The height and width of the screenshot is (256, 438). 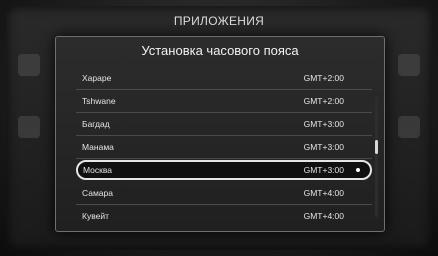 What do you see at coordinates (224, 78) in the screenshot?
I see `timezone-row: Хараре GMT+2:00` at bounding box center [224, 78].